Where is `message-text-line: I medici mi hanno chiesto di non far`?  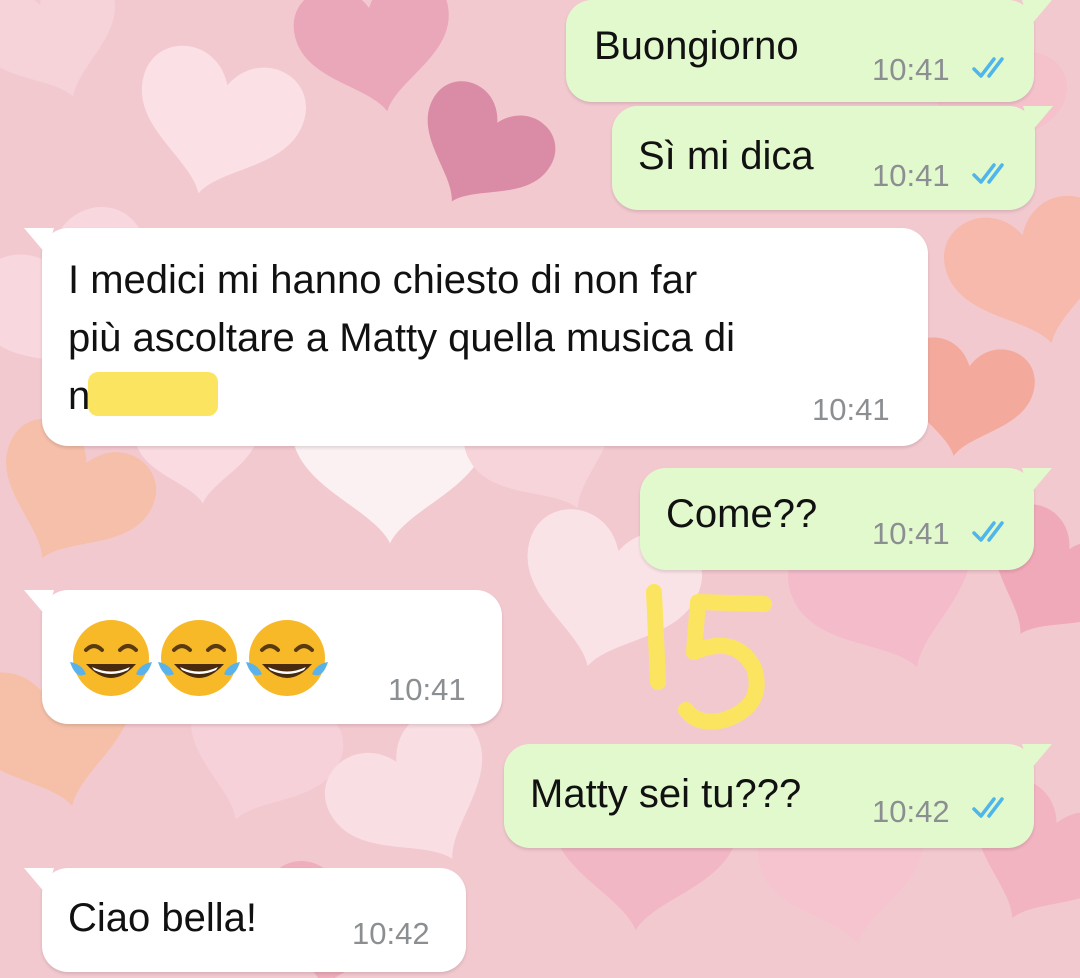 message-text-line: I medici mi hanno chiesto di non far is located at coordinates (383, 280).